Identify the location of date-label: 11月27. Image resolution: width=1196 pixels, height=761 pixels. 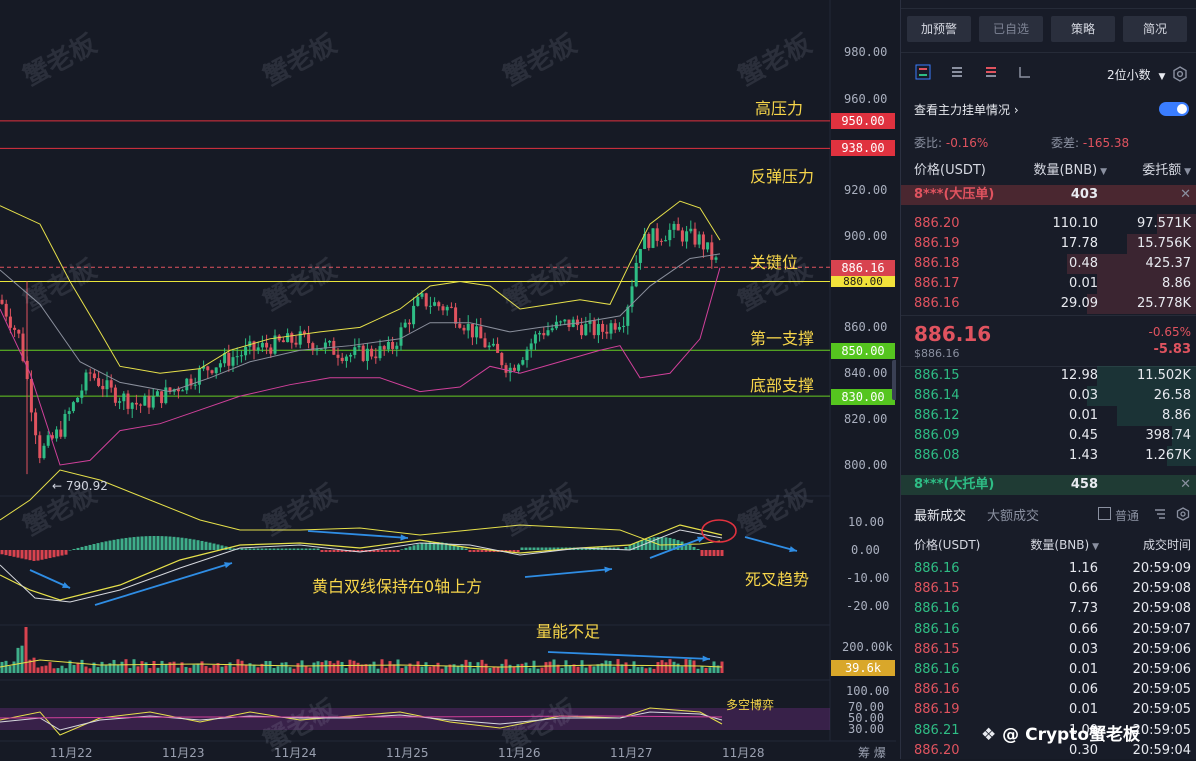
(631, 752).